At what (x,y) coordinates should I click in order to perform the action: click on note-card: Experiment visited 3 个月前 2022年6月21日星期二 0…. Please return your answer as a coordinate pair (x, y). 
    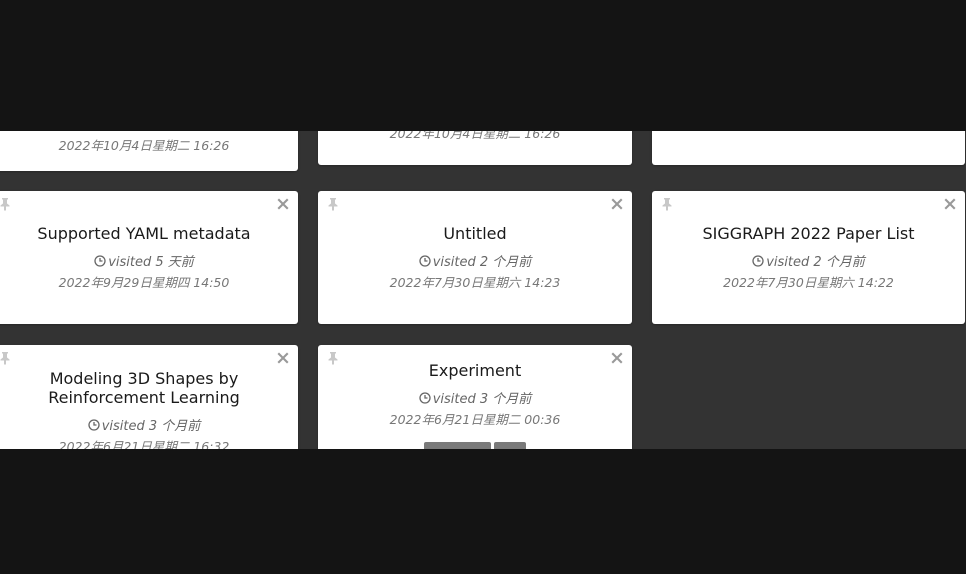
    Looking at the image, I should click on (475, 397).